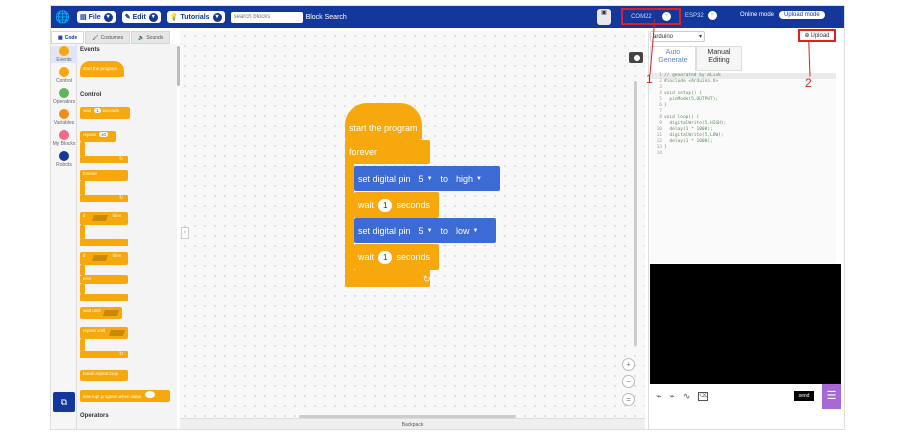 The width and height of the screenshot is (900, 435). Describe the element at coordinates (677, 36) in the screenshot. I see `board-select: arduino ▾` at that location.